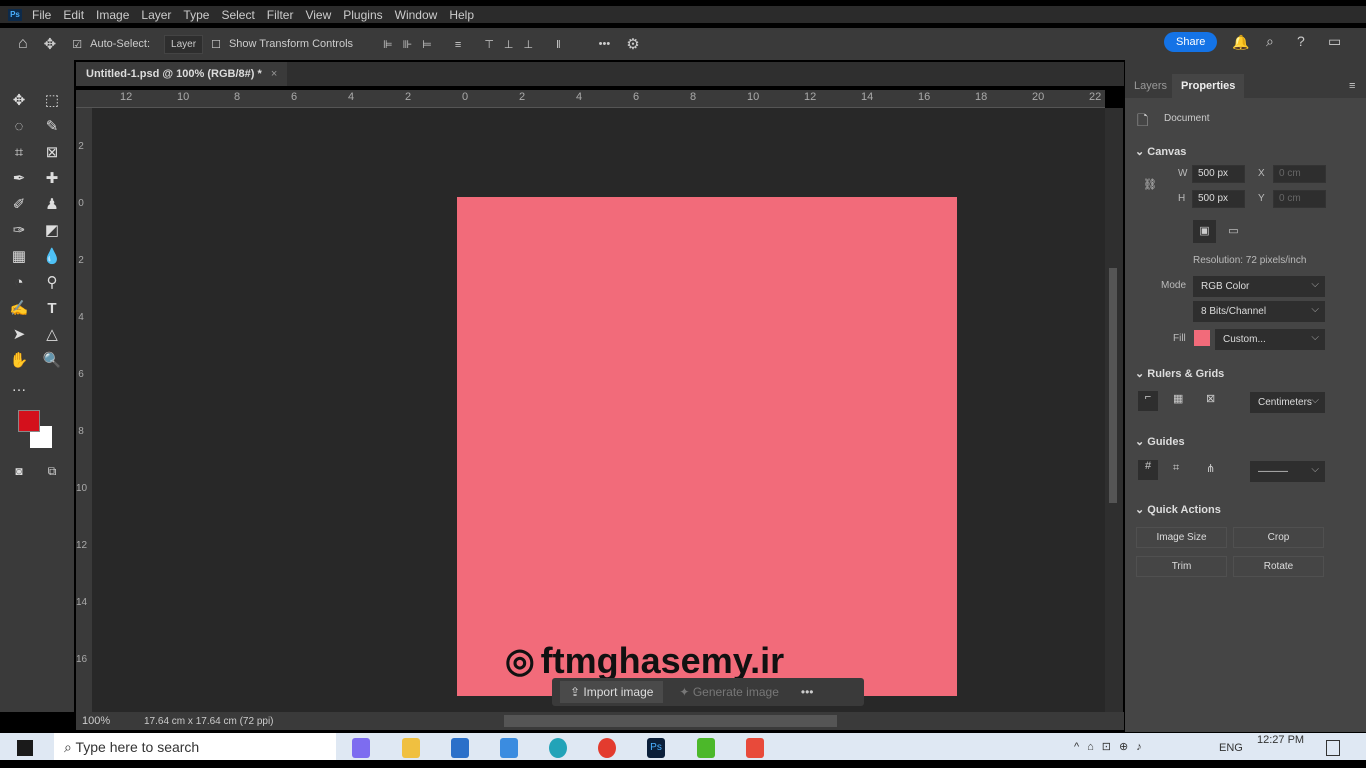 Image resolution: width=1366 pixels, height=768 pixels. Describe the element at coordinates (1301, 41) in the screenshot. I see `help-icon: ?` at that location.